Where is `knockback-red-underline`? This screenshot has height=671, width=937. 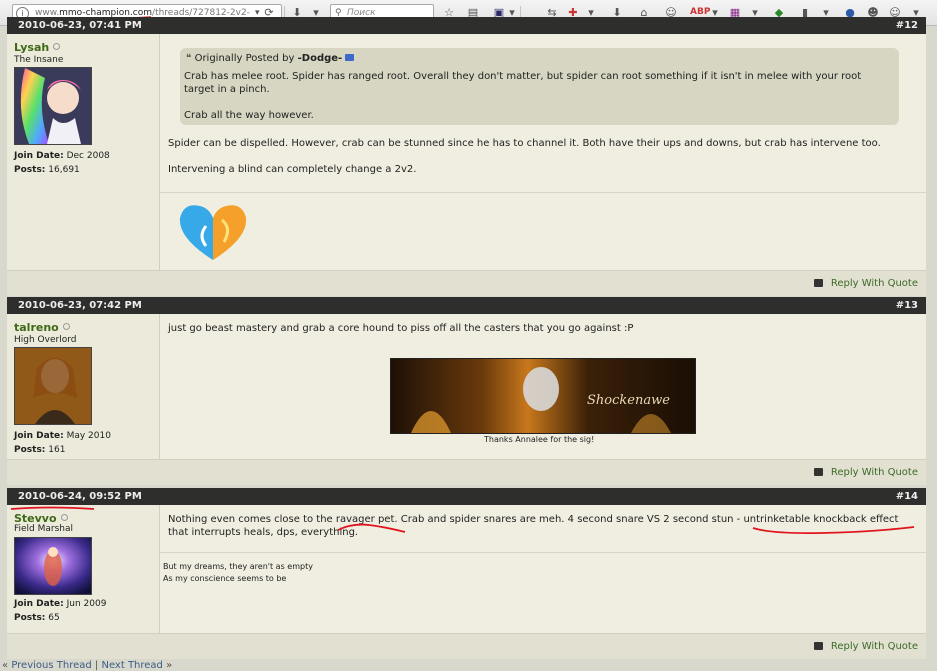 knockback-red-underline is located at coordinates (833, 530).